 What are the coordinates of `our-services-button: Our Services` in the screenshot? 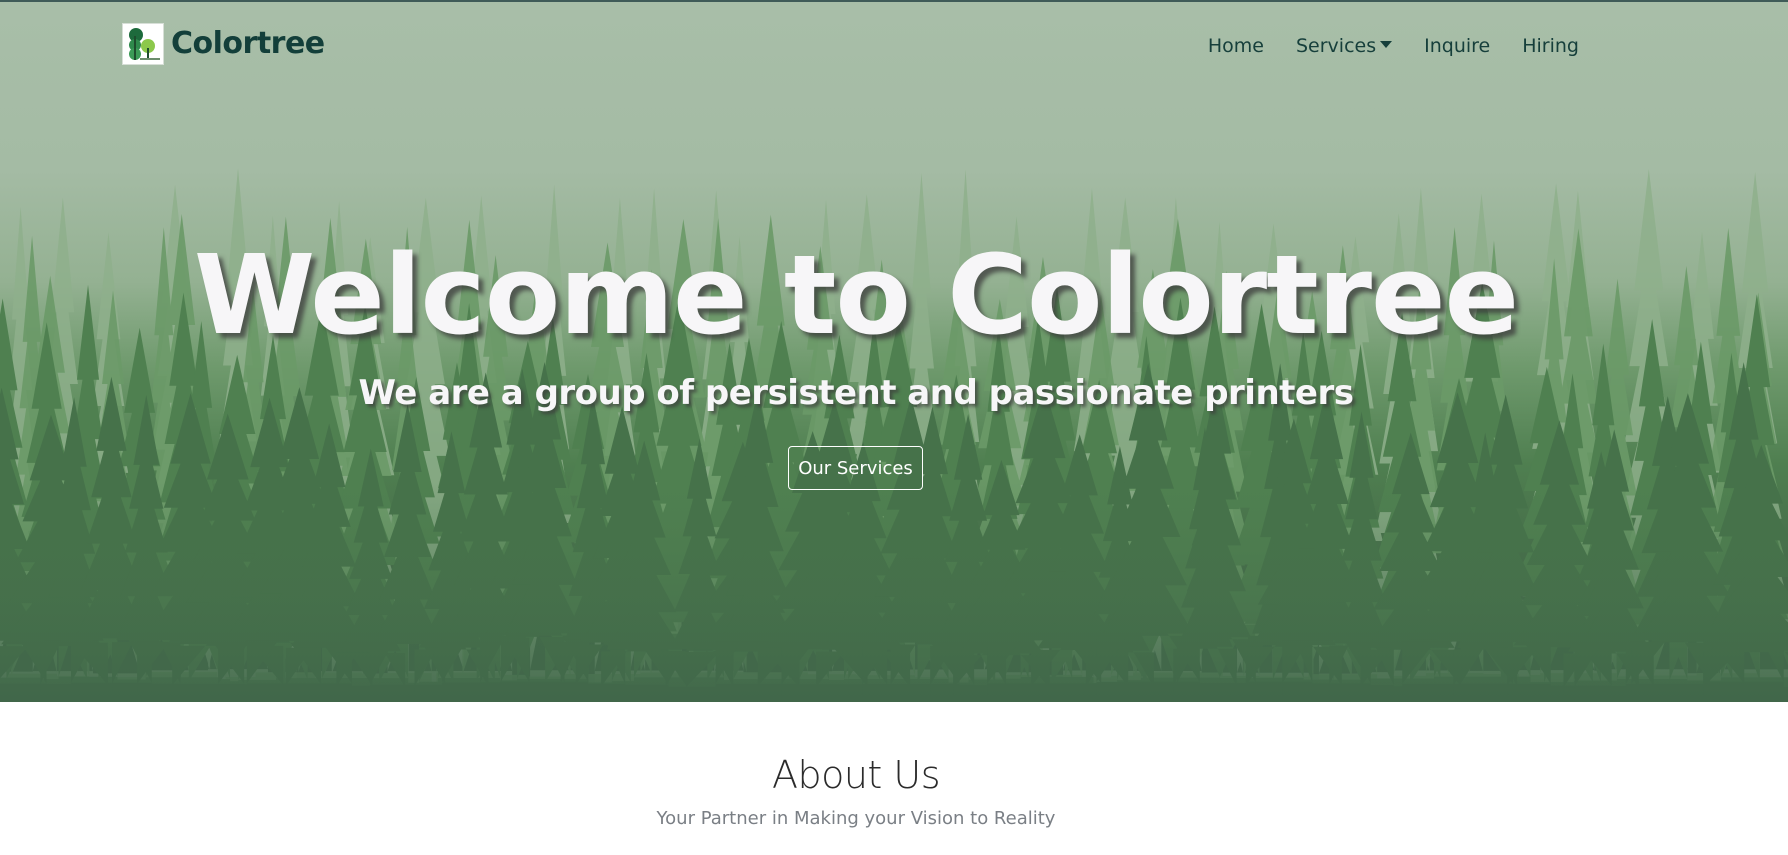 It's located at (855, 468).